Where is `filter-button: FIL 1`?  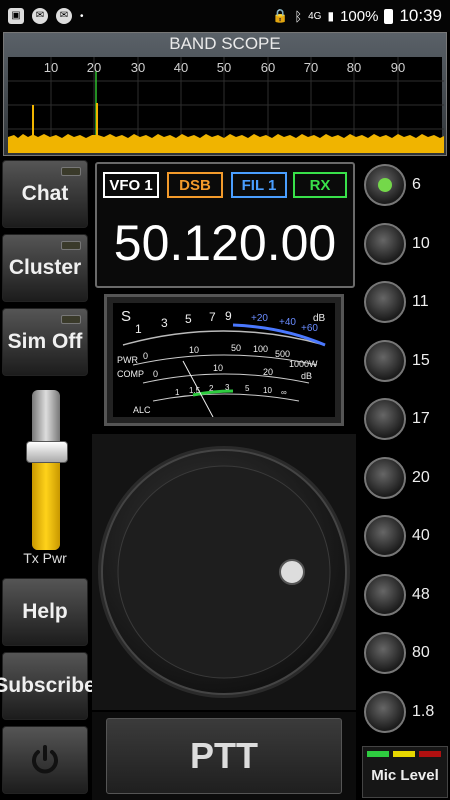 filter-button: FIL 1 is located at coordinates (259, 185).